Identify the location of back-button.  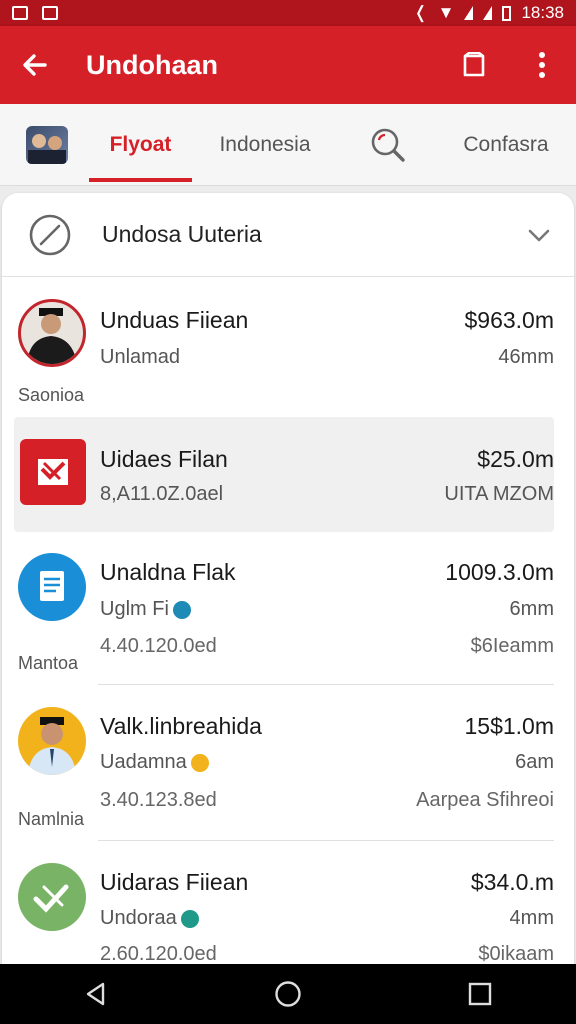
(35, 65).